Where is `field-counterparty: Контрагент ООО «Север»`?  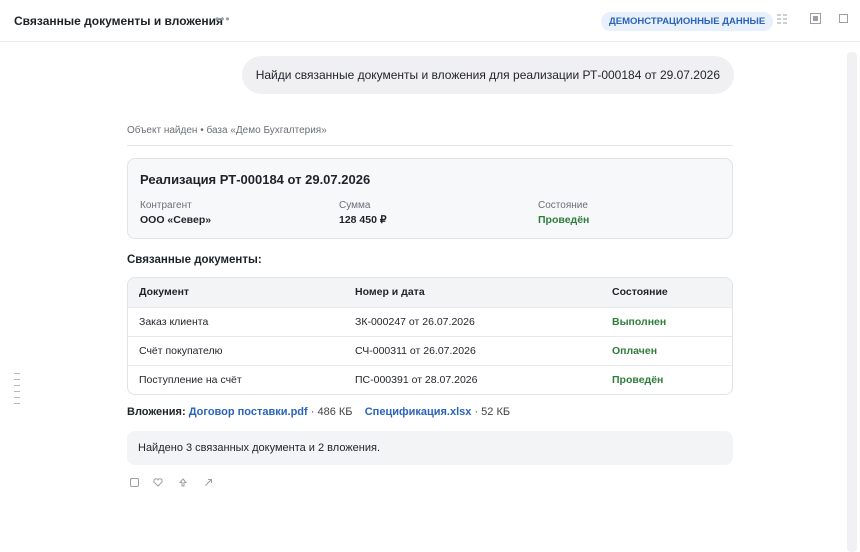
field-counterparty: Контрагент ООО «Север» is located at coordinates (175, 213).